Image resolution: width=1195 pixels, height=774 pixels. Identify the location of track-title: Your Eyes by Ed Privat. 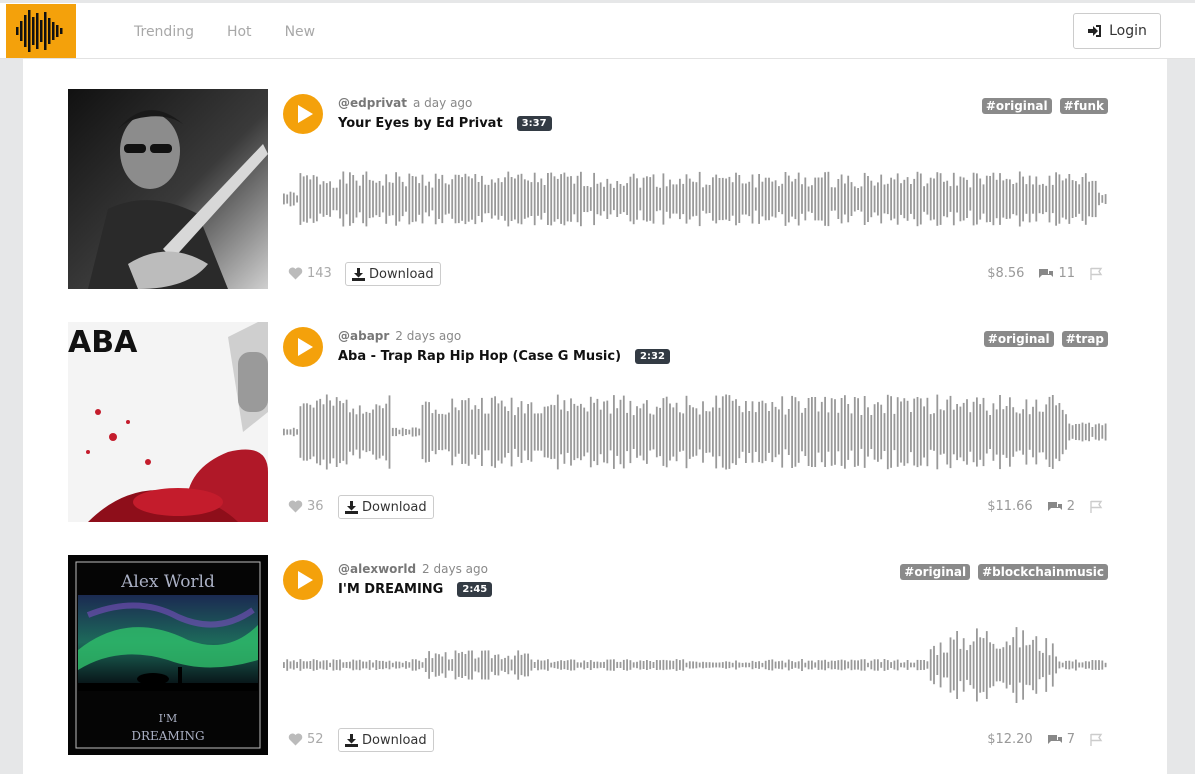
(420, 123).